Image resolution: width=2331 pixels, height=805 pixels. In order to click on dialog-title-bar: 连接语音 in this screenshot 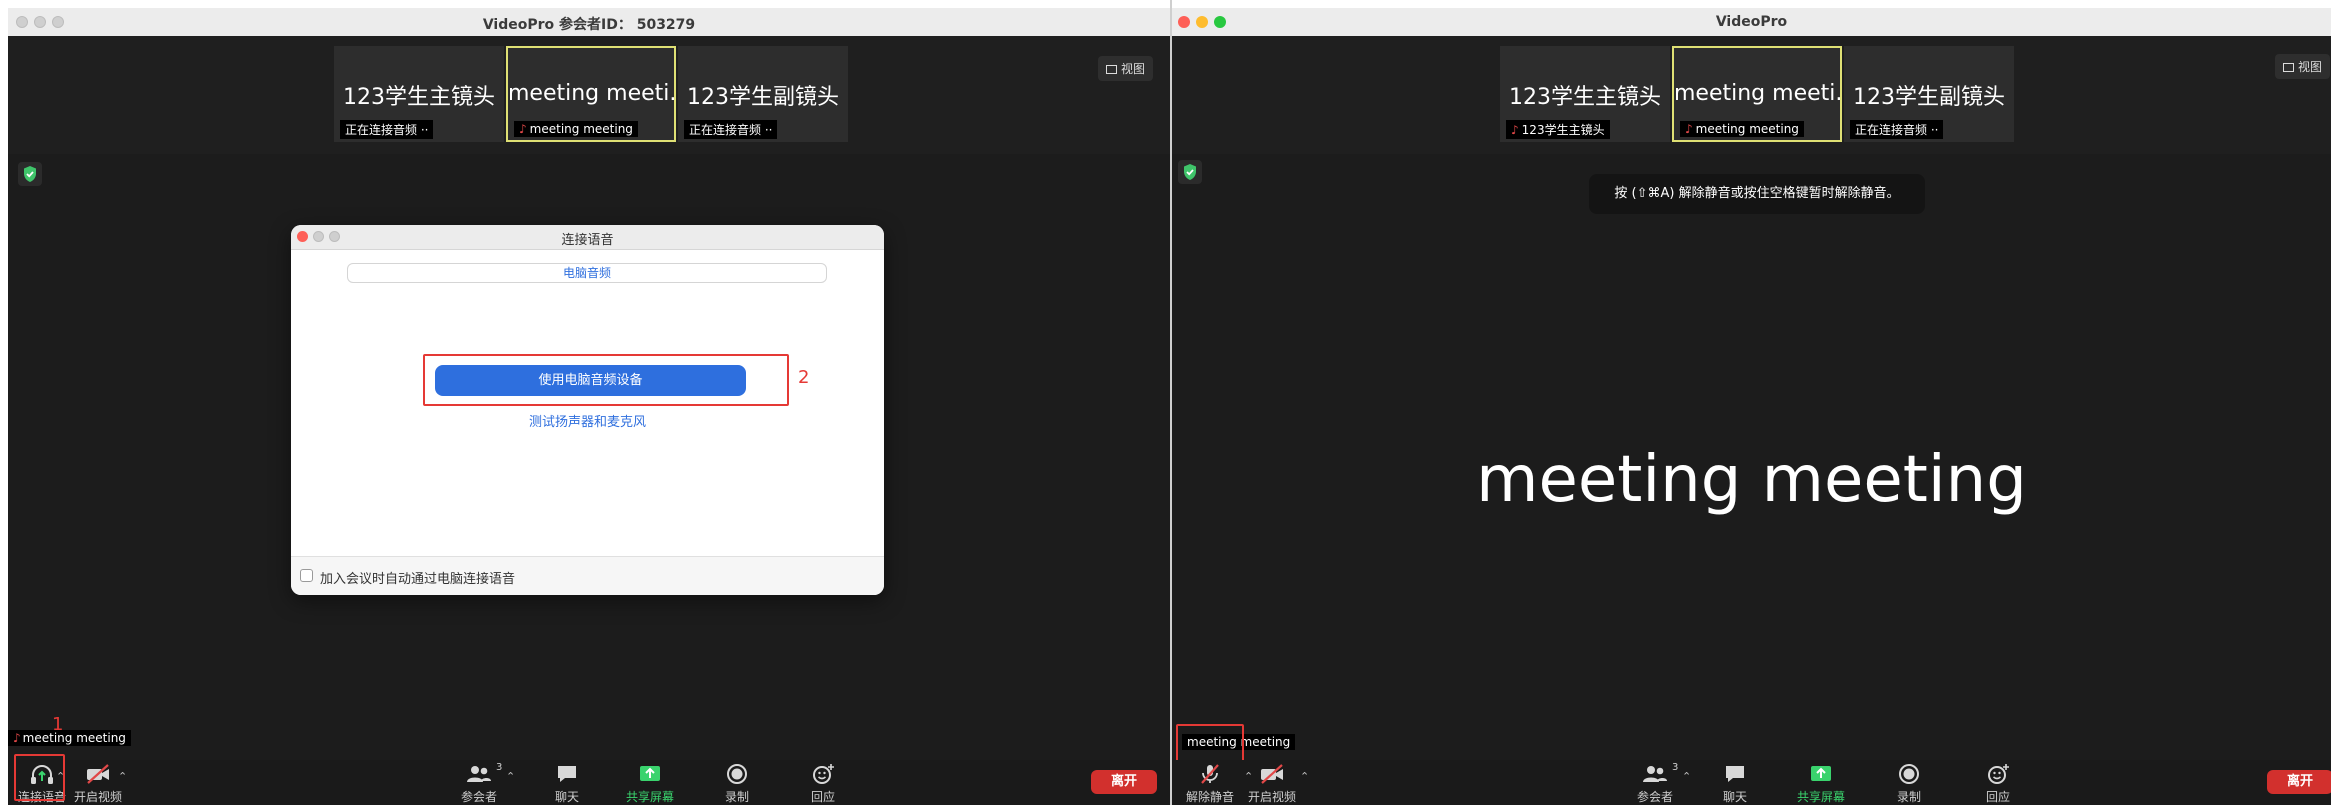, I will do `click(587, 237)`.